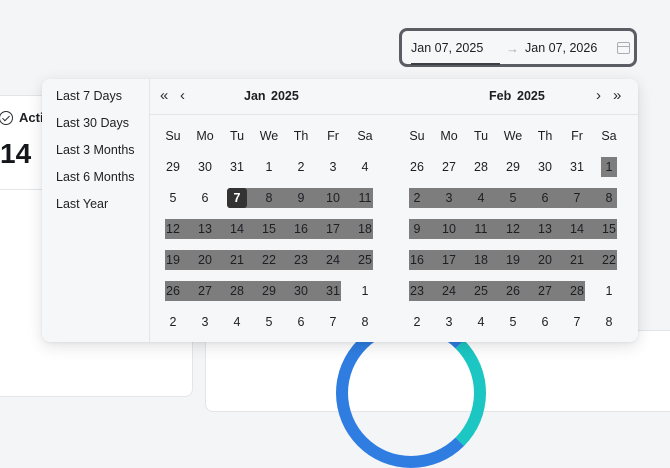  I want to click on next-month-icon: ›, so click(598, 95).